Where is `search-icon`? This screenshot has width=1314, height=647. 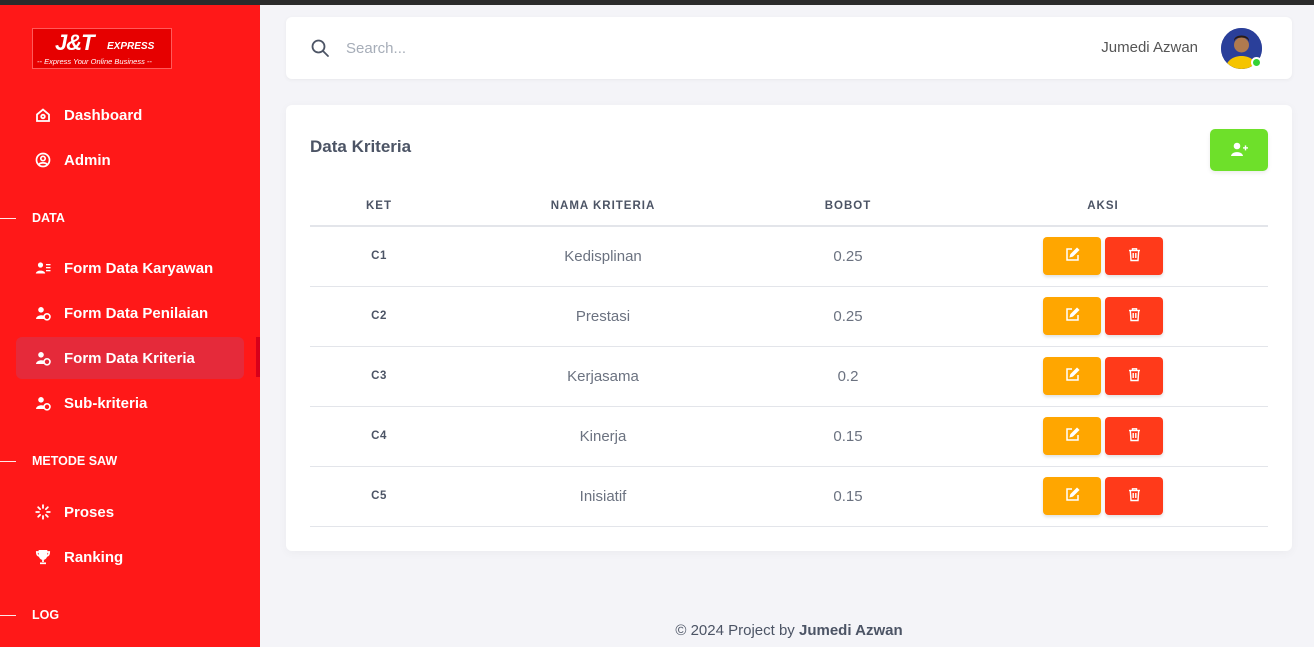
search-icon is located at coordinates (320, 48).